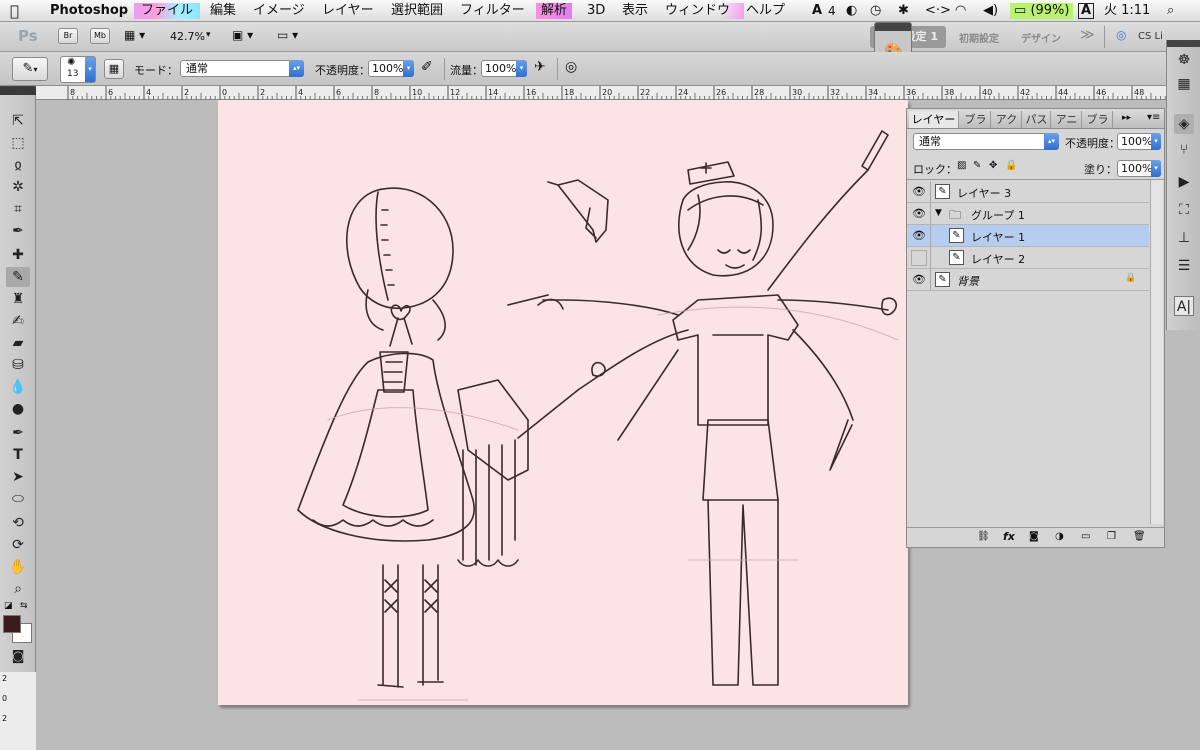 This screenshot has height=750, width=1200. Describe the element at coordinates (1184, 84) in the screenshot. I see `swatches-icon: ▦` at that location.